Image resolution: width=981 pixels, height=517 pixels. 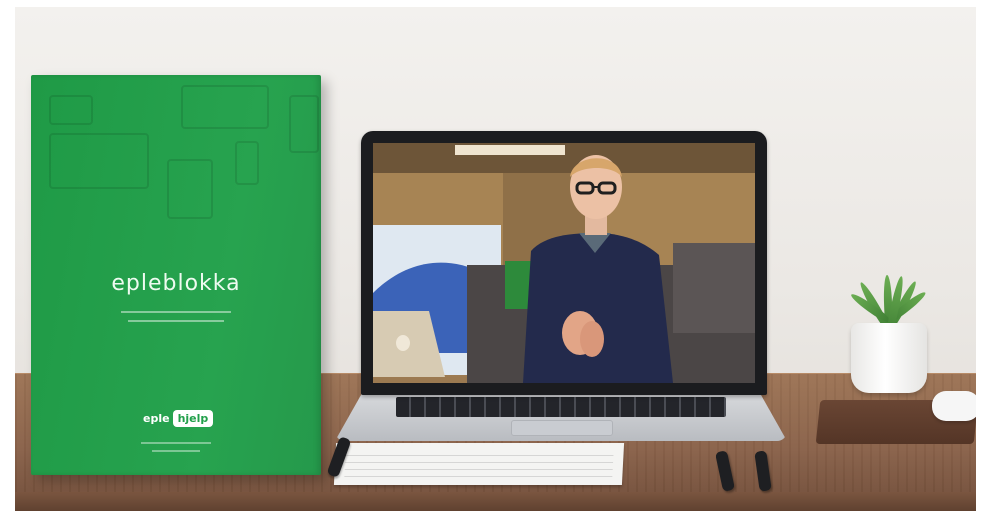 I want to click on laptop-keyboard, so click(x=561, y=407).